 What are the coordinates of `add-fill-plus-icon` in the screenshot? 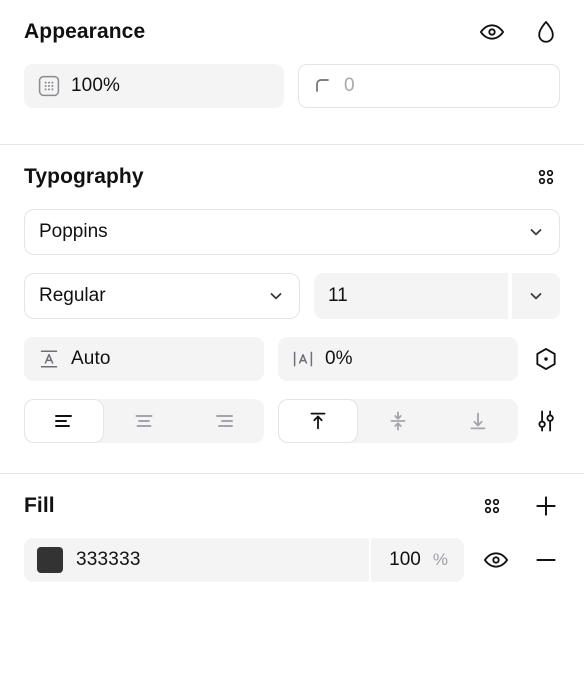 It's located at (546, 506).